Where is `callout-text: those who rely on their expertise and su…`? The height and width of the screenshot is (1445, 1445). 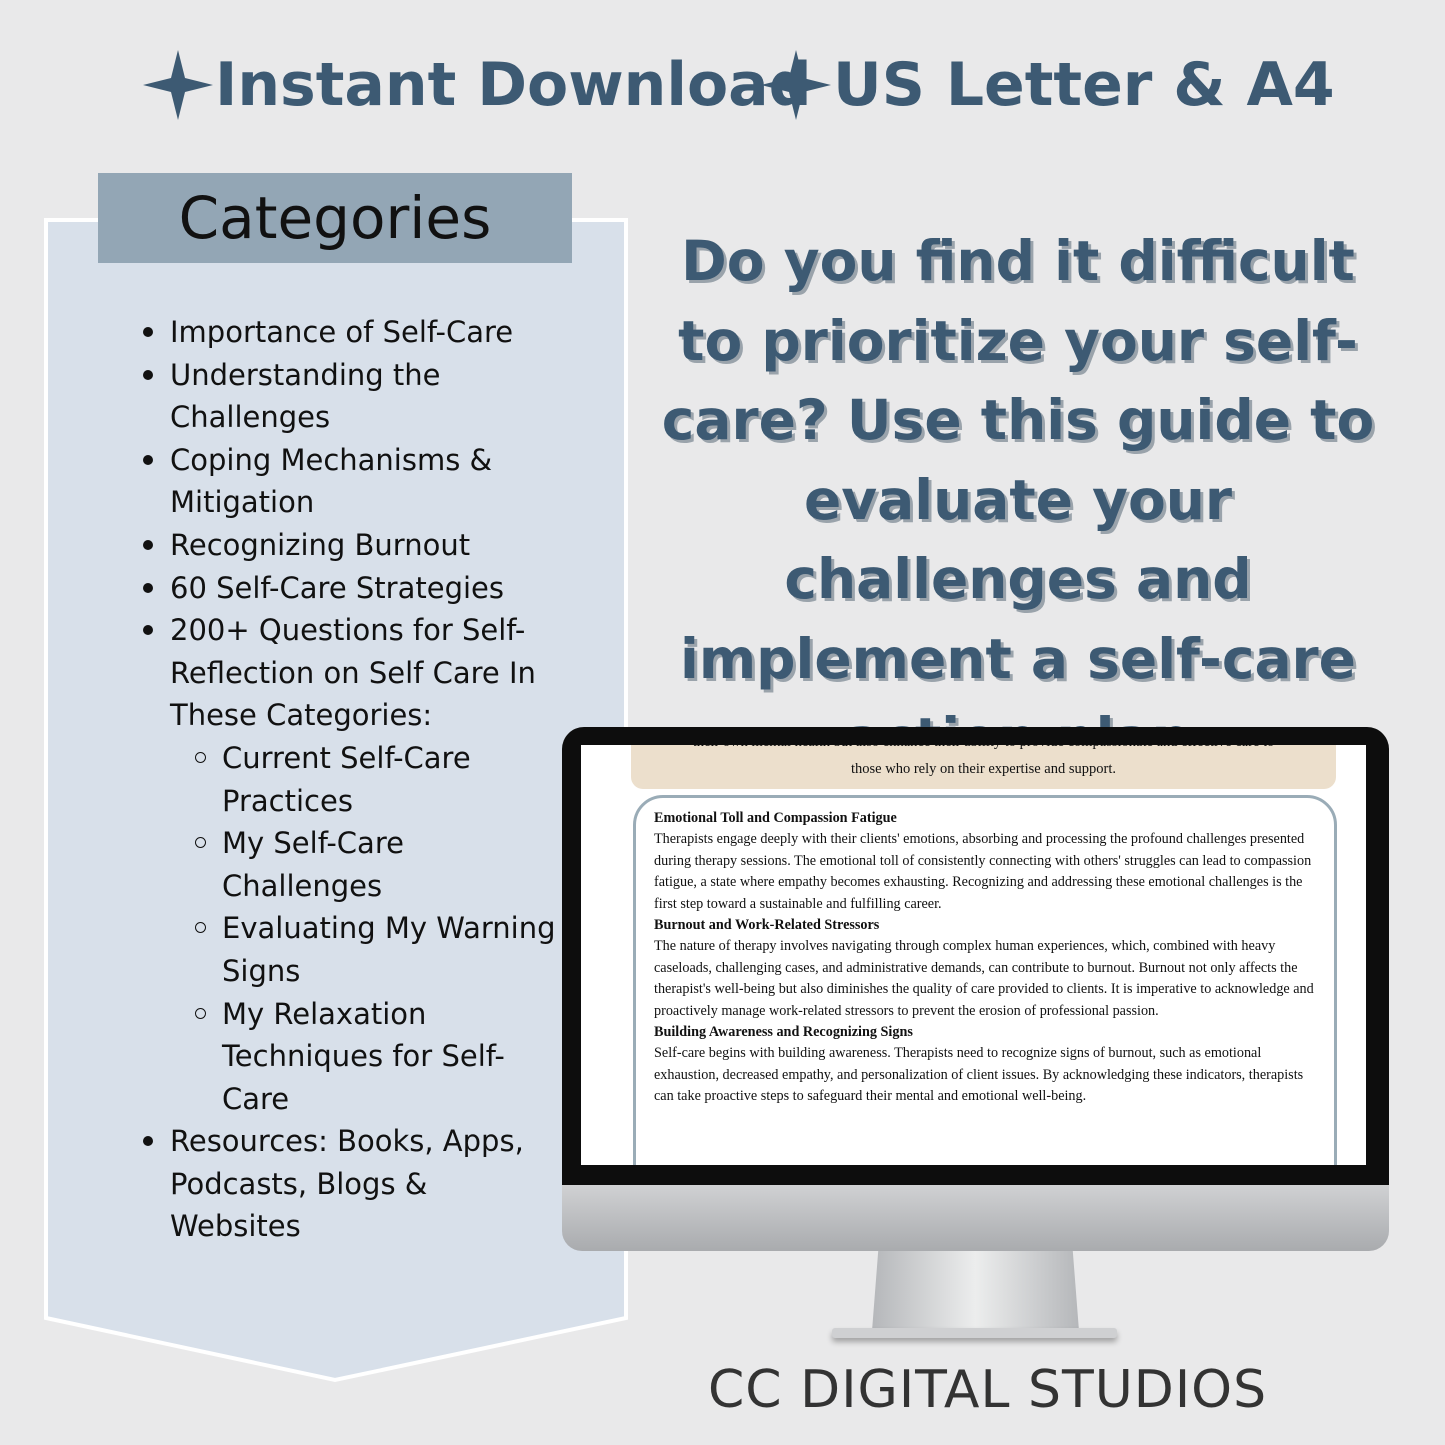
callout-text: those who rely on their expertise and su… is located at coordinates (983, 769).